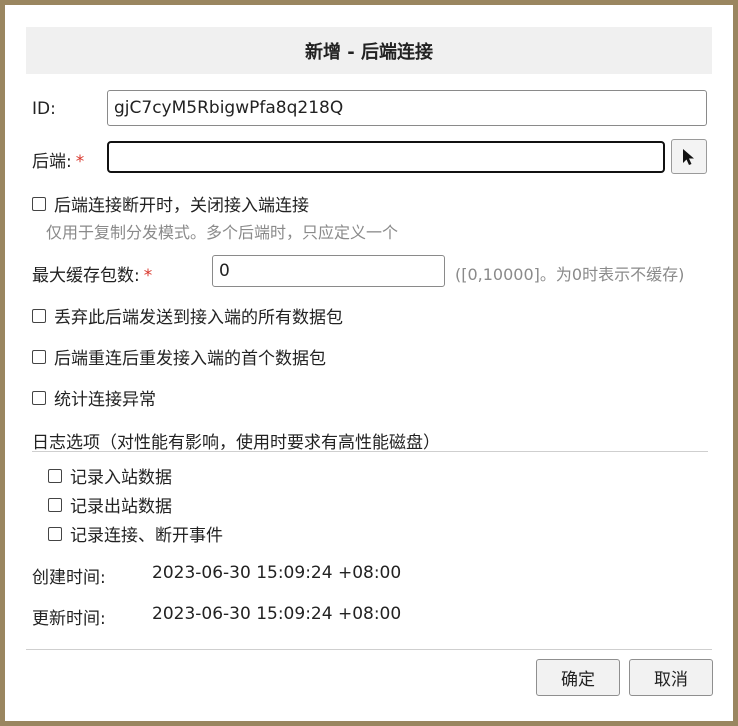 The width and height of the screenshot is (738, 726). Describe the element at coordinates (148, 276) in the screenshot. I see `max-cache-required-mark: *` at that location.